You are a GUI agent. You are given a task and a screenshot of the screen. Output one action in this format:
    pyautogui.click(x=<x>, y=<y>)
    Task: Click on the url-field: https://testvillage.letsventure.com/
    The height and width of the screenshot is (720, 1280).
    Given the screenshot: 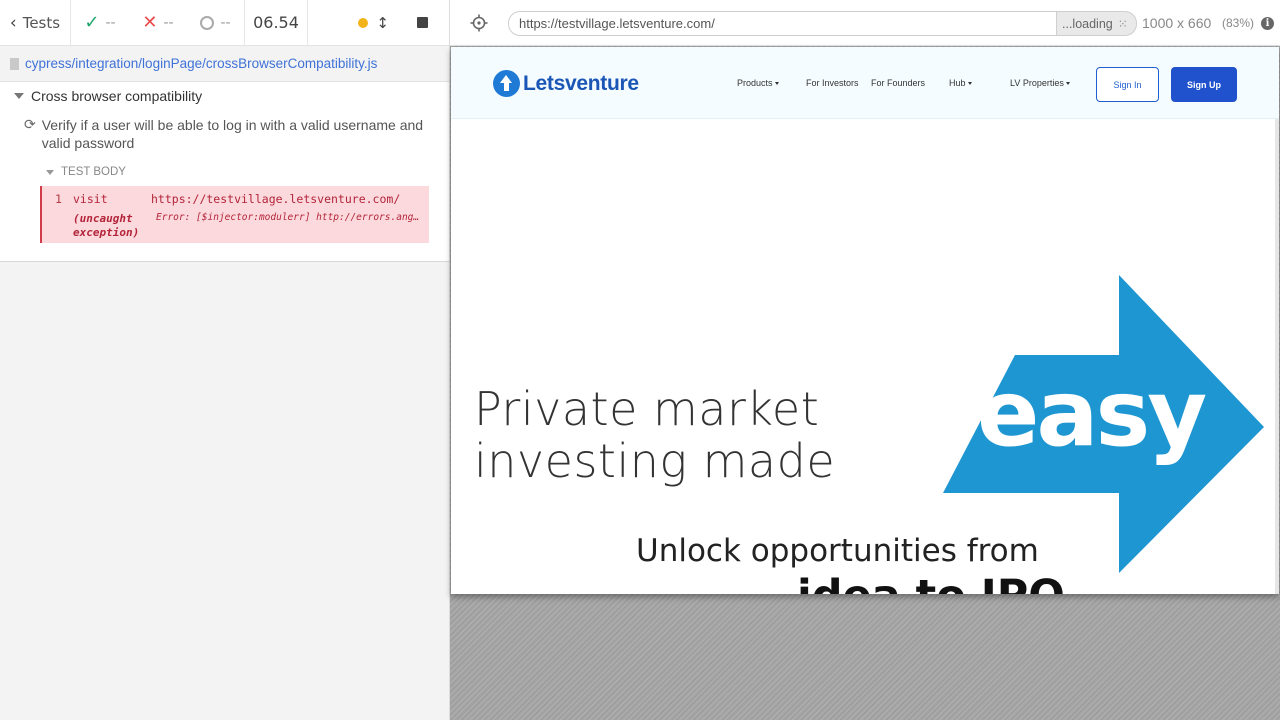 What is the action you would take?
    pyautogui.click(x=782, y=23)
    